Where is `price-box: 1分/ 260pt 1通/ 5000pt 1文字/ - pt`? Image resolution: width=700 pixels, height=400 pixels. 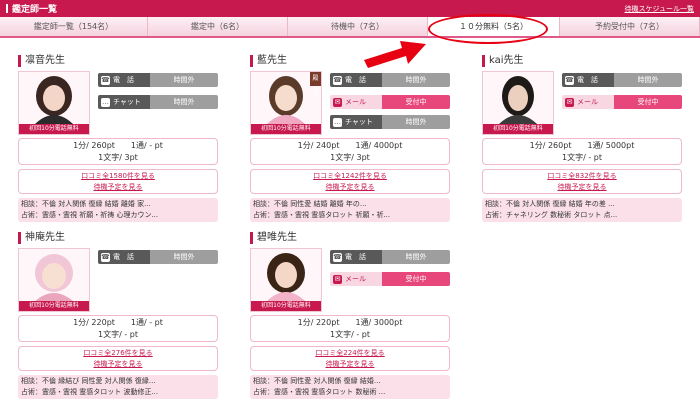
price-box: 1分/ 260pt 1通/ 5000pt 1文字/ - pt is located at coordinates (582, 151).